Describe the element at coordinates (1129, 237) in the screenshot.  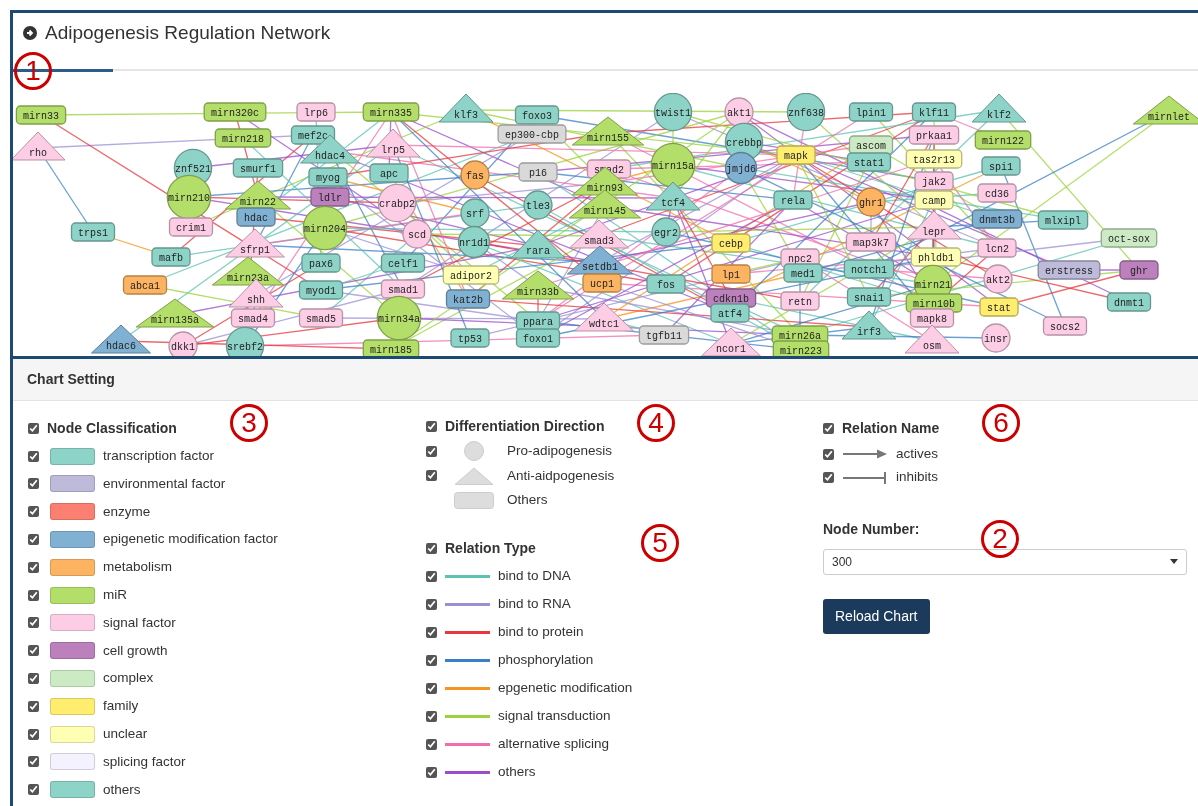
I see `network-node: oct-sox` at that location.